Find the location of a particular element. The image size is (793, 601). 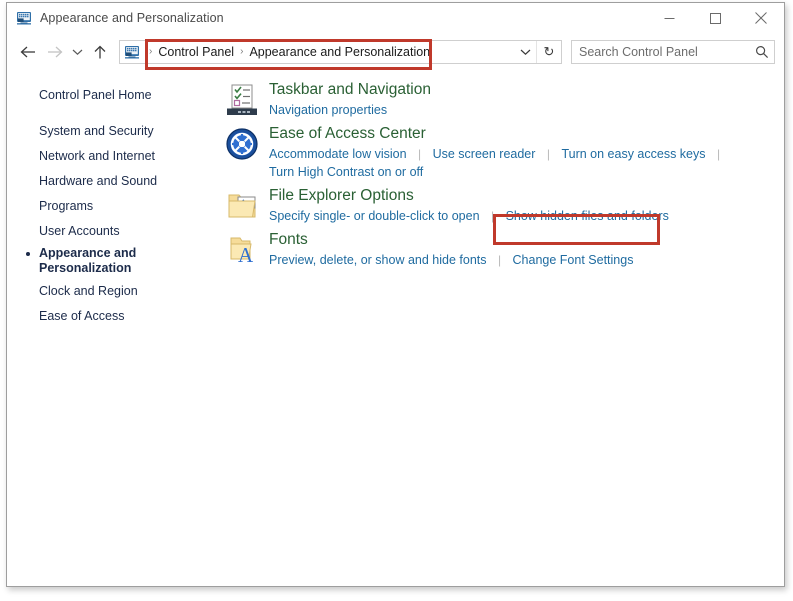

link-preview-delete-or-show-and-hide-fonts: Preview, delete, or show and hide fonts is located at coordinates (378, 260).